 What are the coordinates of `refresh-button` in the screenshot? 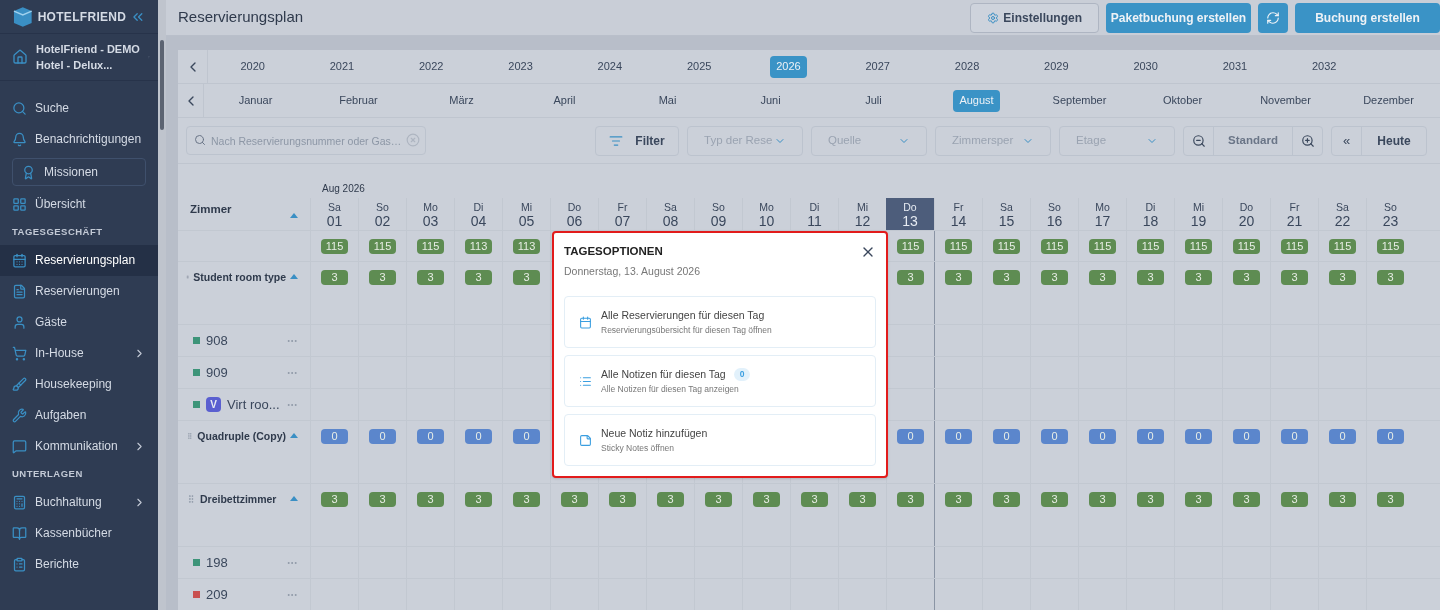 It's located at (1273, 17).